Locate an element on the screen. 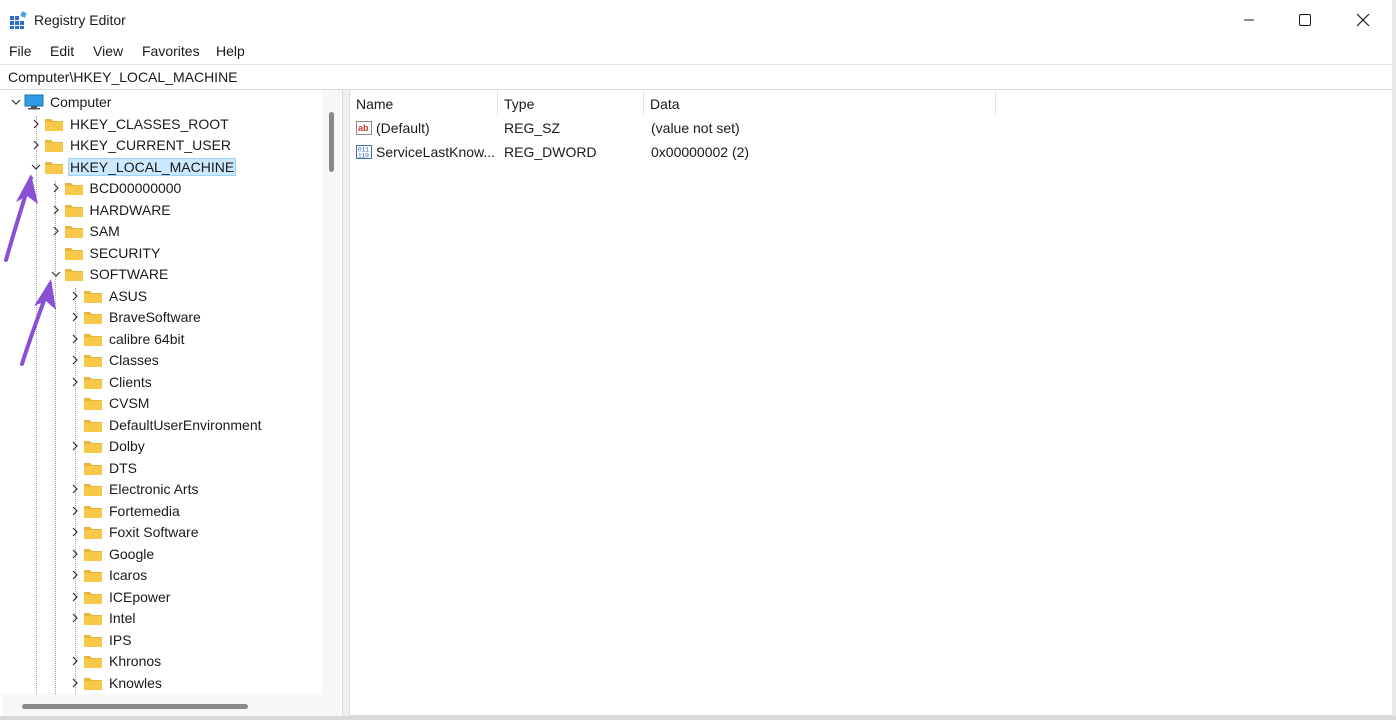 This screenshot has height=720, width=1396. tree-node-foxit-software: Foxit Software is located at coordinates (133, 532).